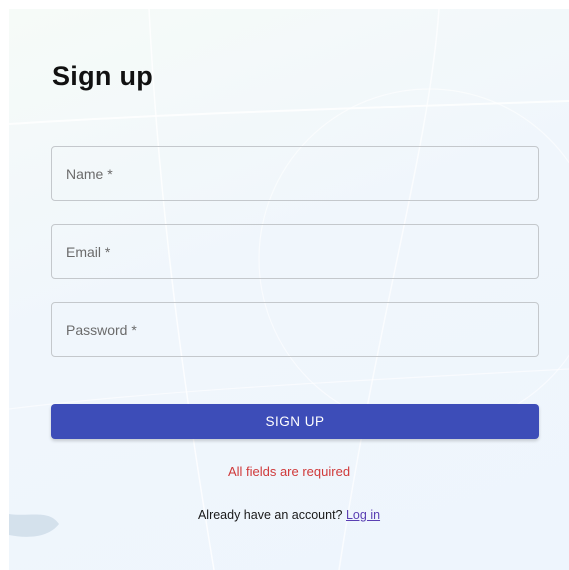 Image resolution: width=569 pixels, height=570 pixels. What do you see at coordinates (295, 421) in the screenshot?
I see `sign-up-button: SIGN UP` at bounding box center [295, 421].